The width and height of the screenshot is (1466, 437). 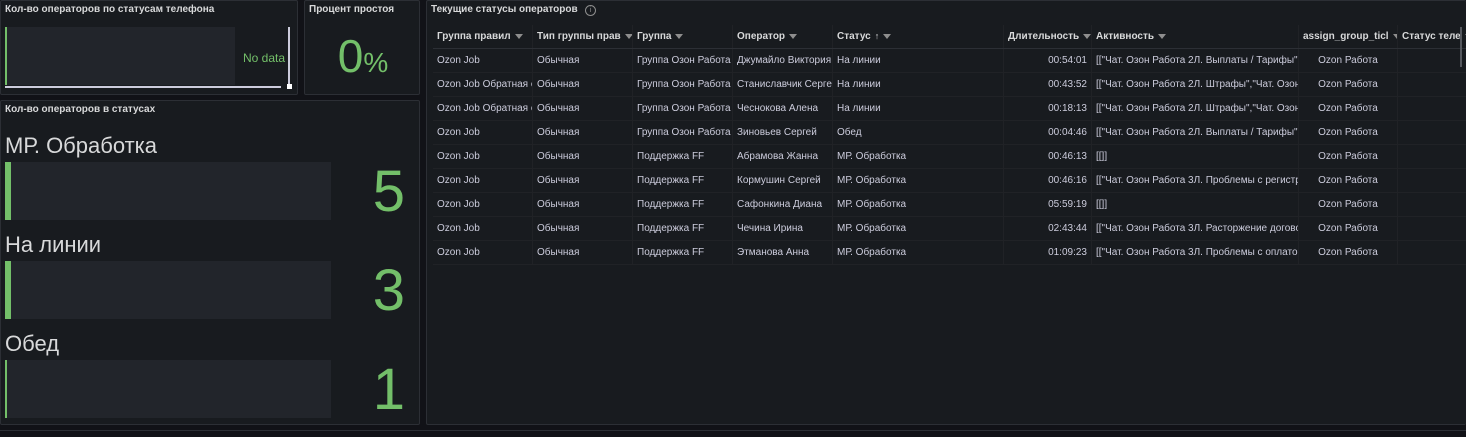 I want to click on panel-title: Кол-во операторов по статусам телефона, so click(x=109, y=9).